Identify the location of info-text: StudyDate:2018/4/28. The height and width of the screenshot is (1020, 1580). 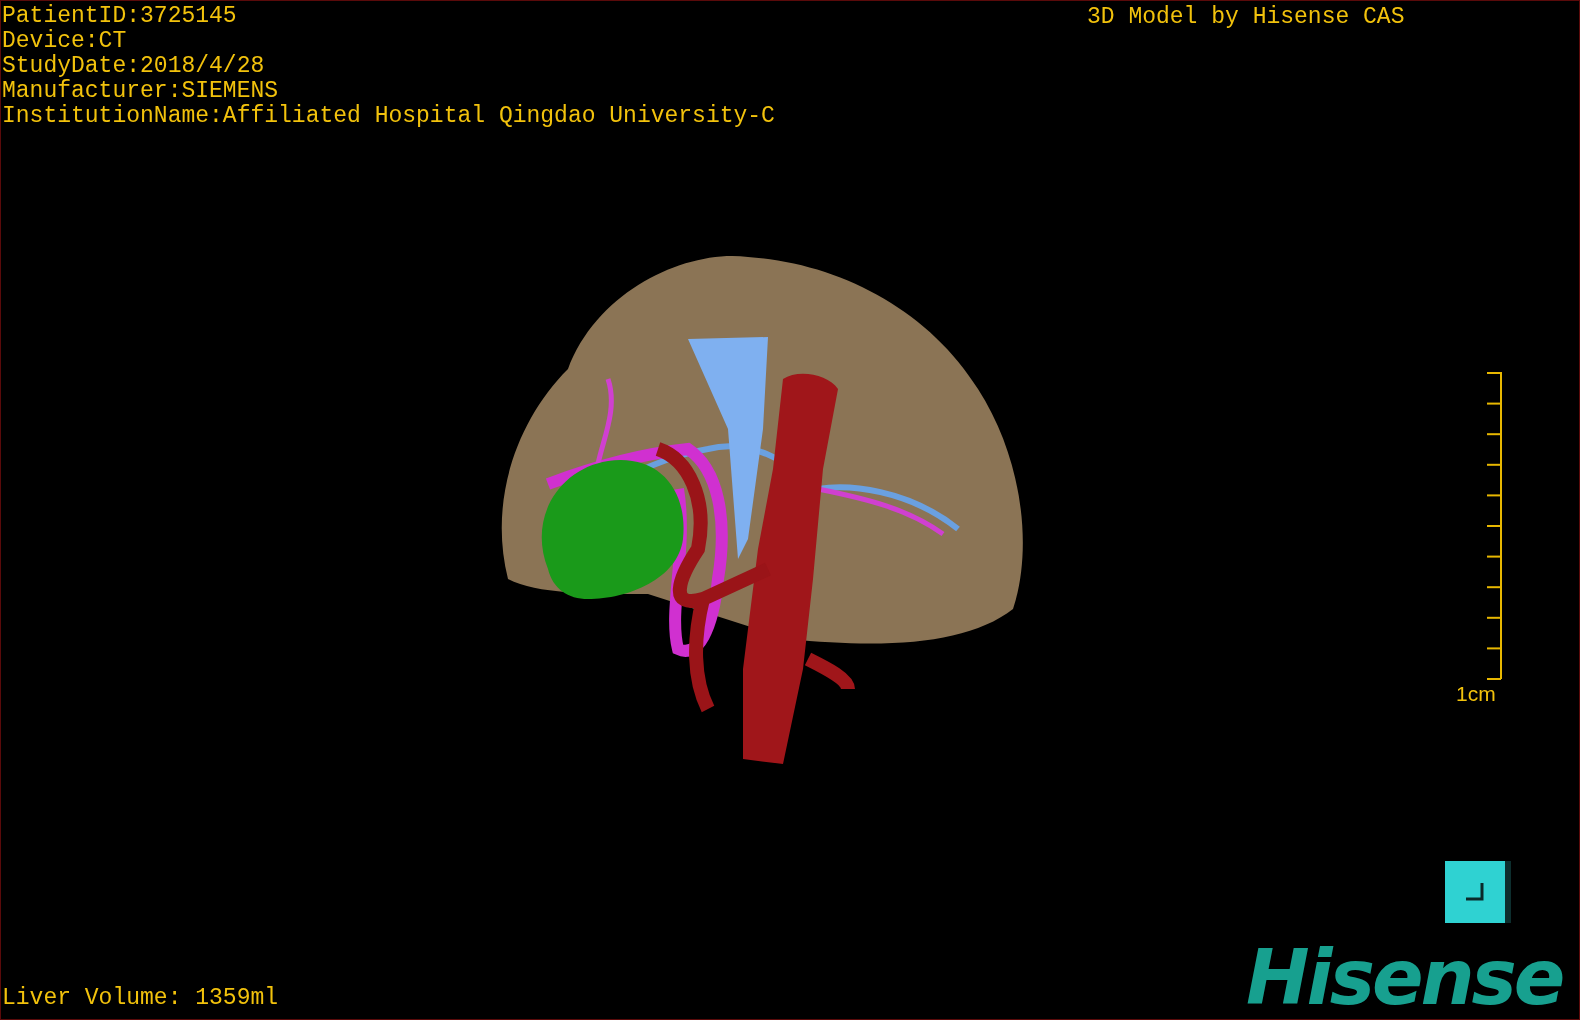
(134, 66).